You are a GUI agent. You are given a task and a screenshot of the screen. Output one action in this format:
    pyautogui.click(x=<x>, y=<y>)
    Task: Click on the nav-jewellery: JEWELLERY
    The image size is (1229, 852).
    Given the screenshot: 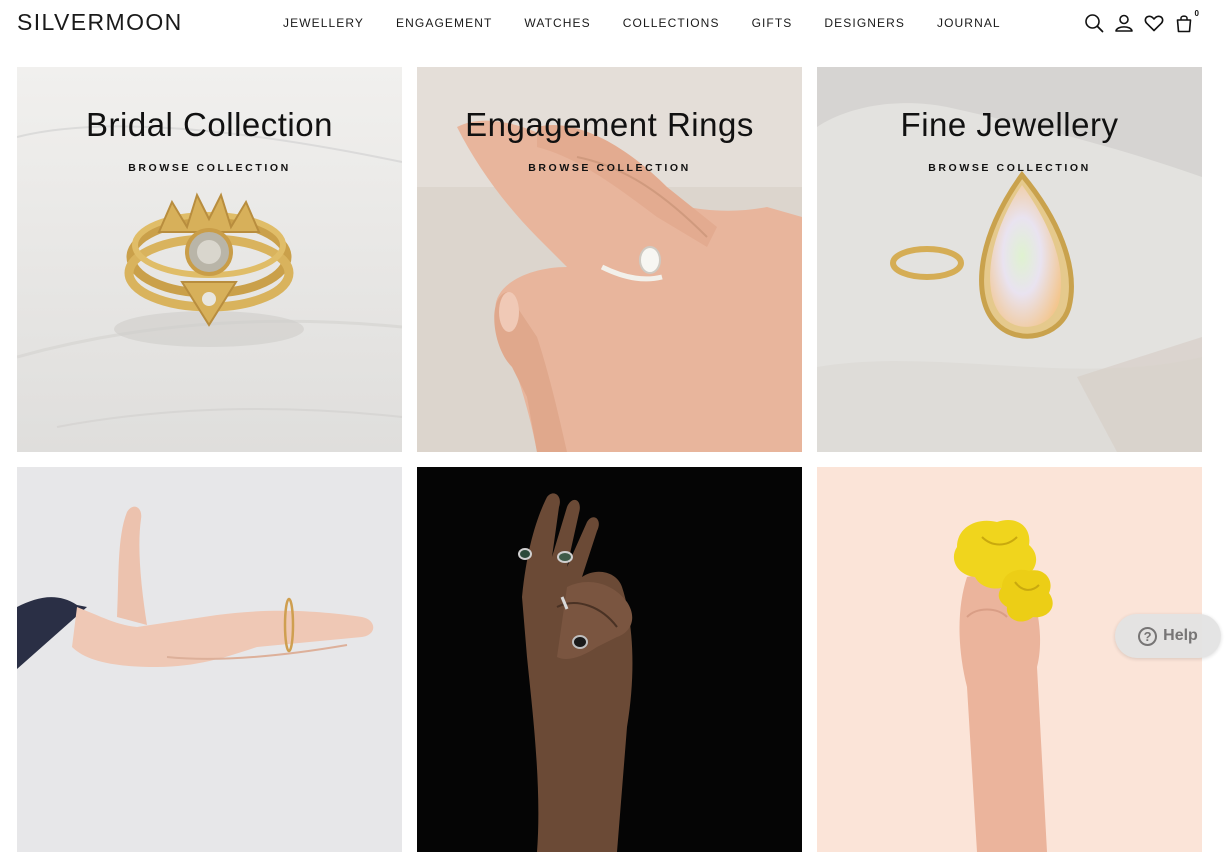 What is the action you would take?
    pyautogui.click(x=323, y=23)
    